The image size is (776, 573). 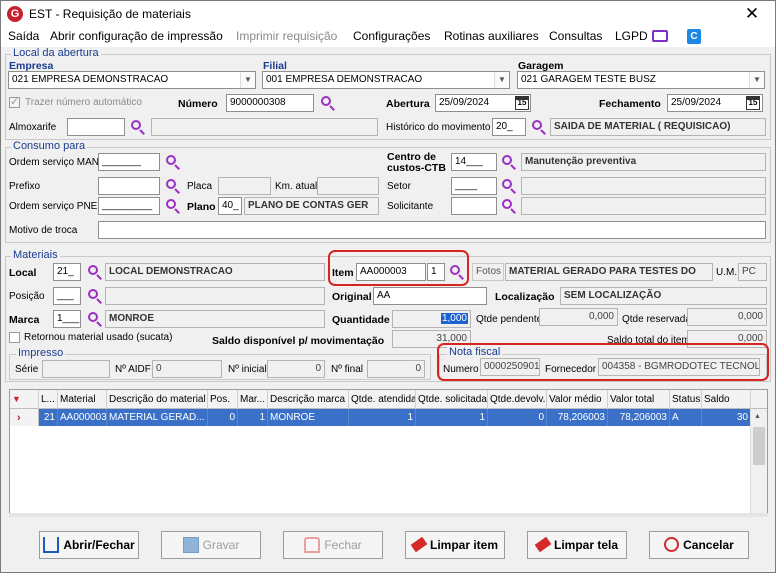 What do you see at coordinates (630, 104) in the screenshot?
I see `fechamento-label: Fechamento` at bounding box center [630, 104].